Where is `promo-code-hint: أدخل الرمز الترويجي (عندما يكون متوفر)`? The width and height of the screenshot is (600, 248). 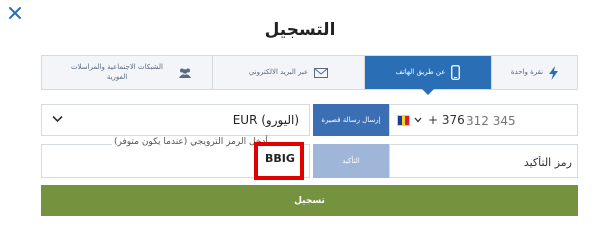
promo-code-hint: أدخل الرمز الترويجي (عندما يكون متوفر) is located at coordinates (191, 142).